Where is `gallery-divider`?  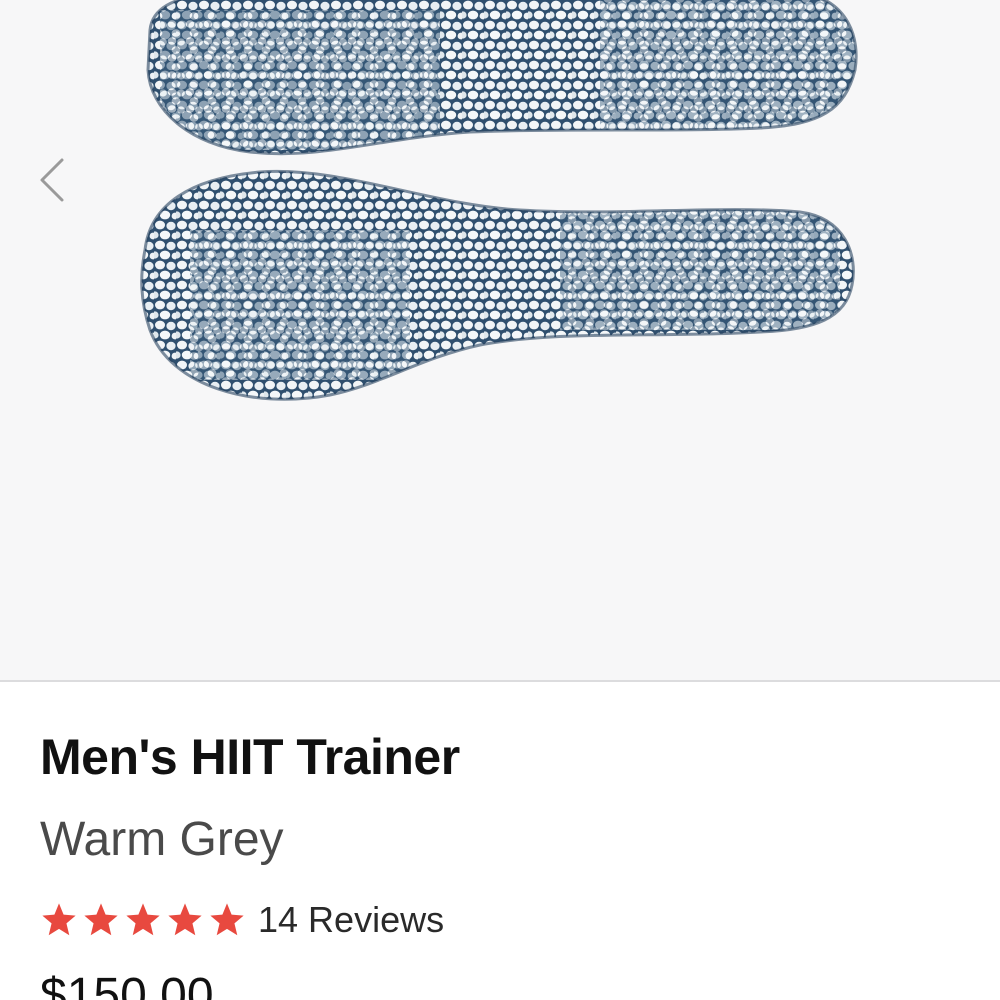
gallery-divider is located at coordinates (500, 681).